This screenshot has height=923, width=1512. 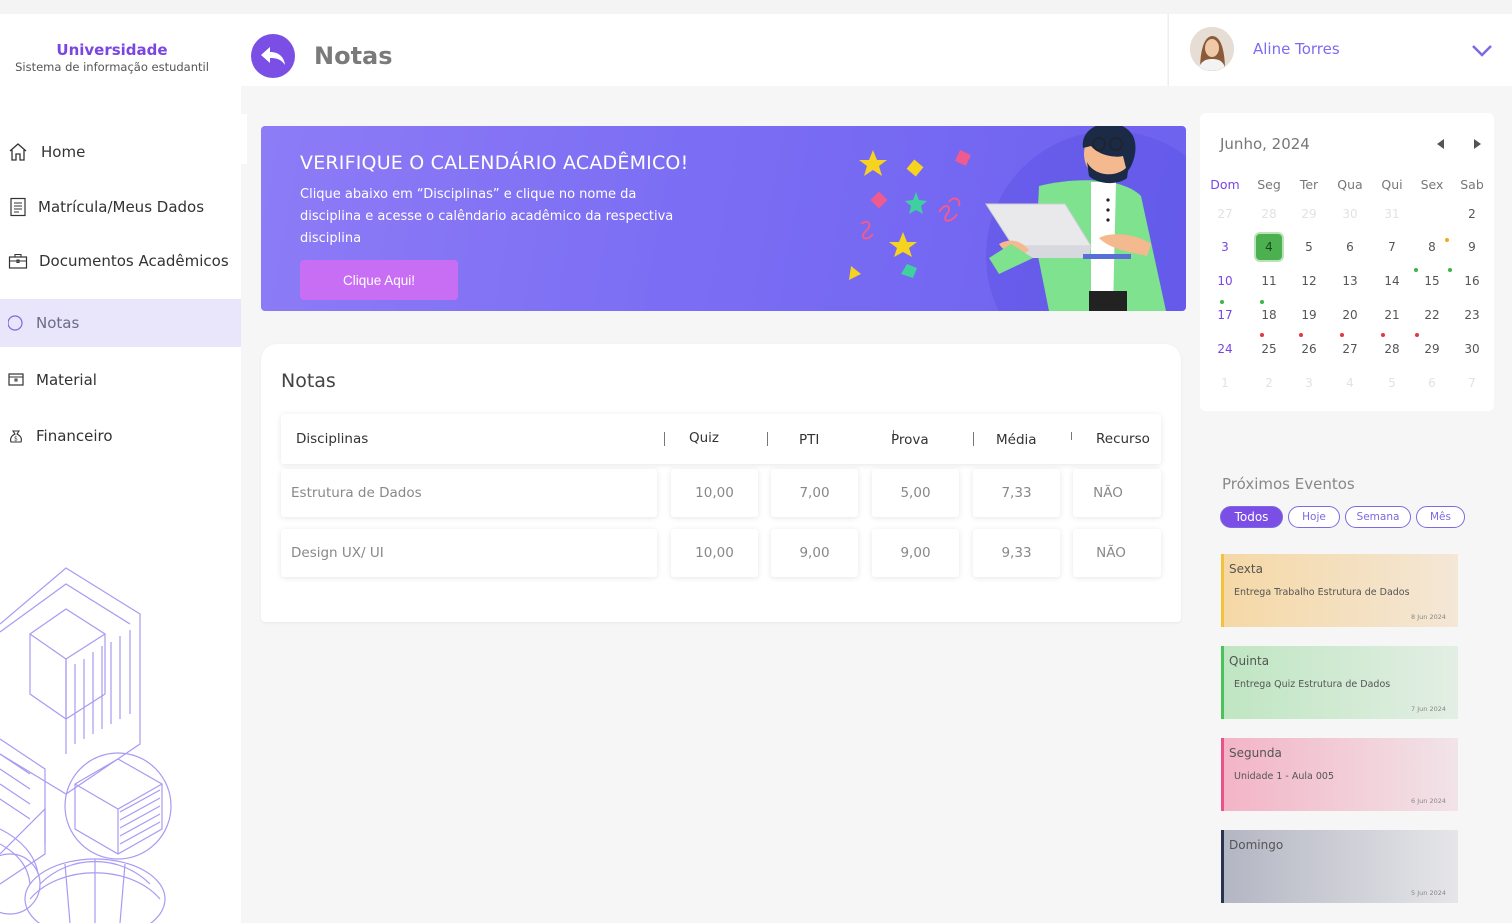 I want to click on document-icon, so click(x=18, y=207).